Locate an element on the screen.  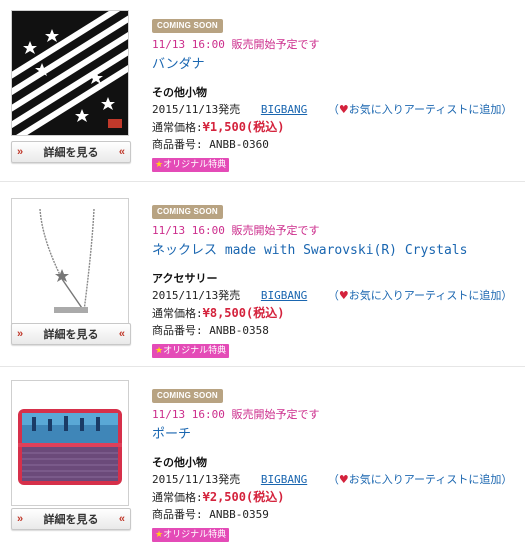
product-number: ANBB-0359 is located at coordinates (239, 514).